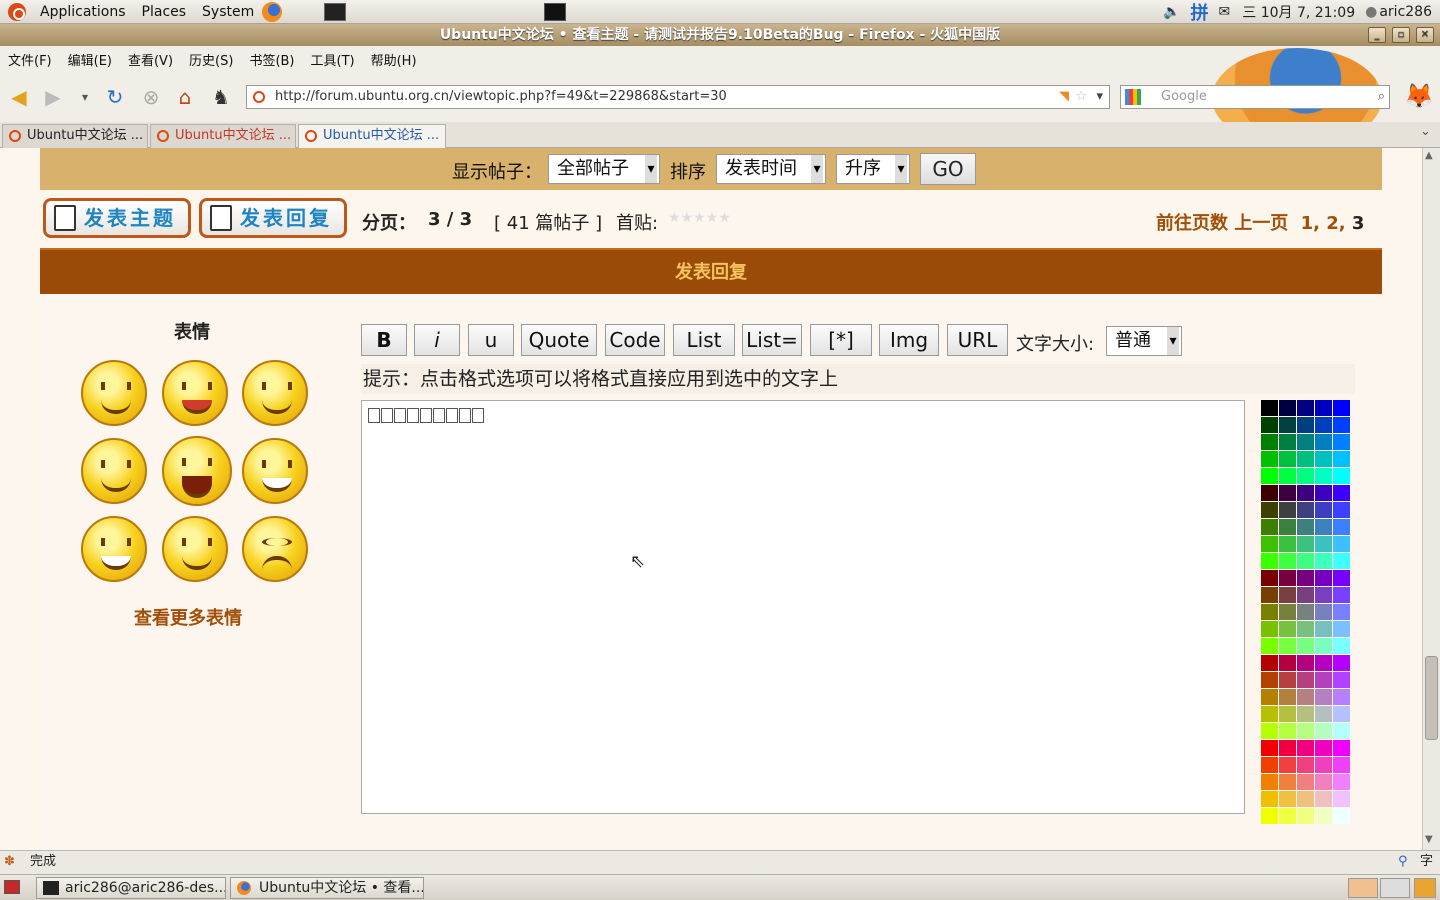  Describe the element at coordinates (273, 218) in the screenshot. I see `post-reply-button: 发表回复` at that location.